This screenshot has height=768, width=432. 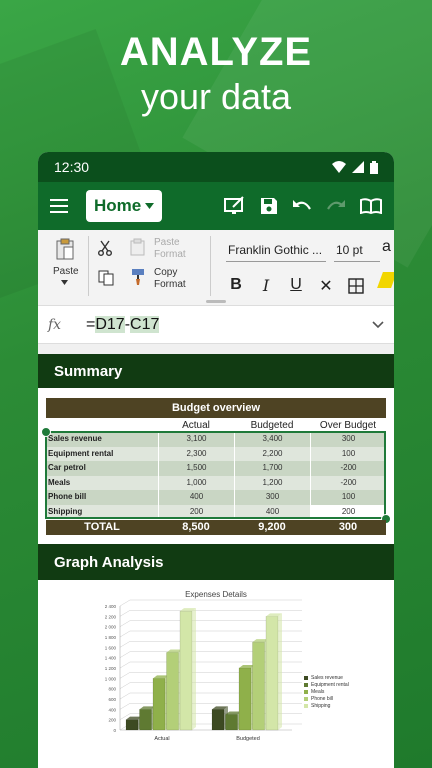 I want to click on paste-format-icon, so click(x=137, y=247).